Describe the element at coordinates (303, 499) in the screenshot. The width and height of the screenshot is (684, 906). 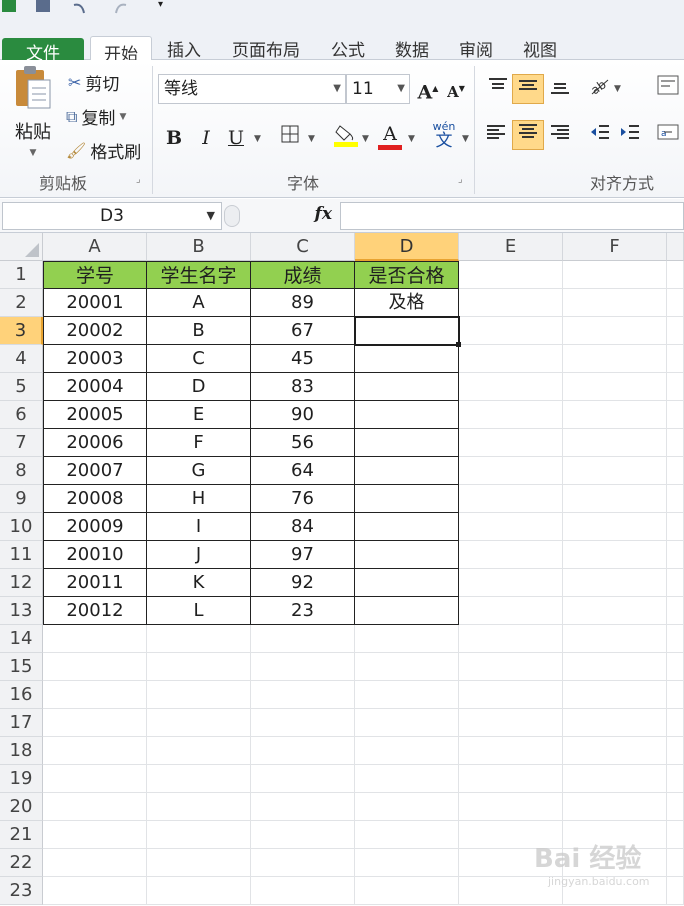
I see `table-cell: 76` at that location.